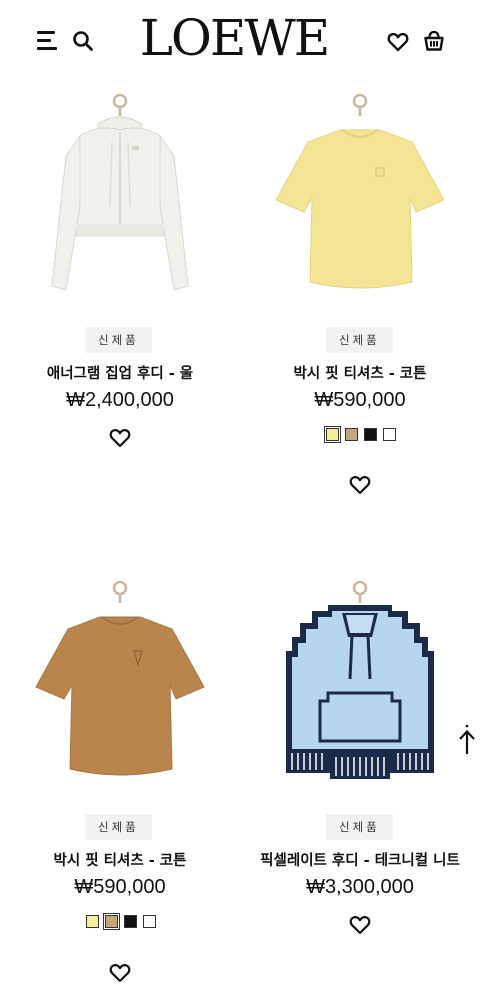 The width and height of the screenshot is (480, 987). I want to click on product-name: 애너그램 집업 후디 - 울, so click(120, 372).